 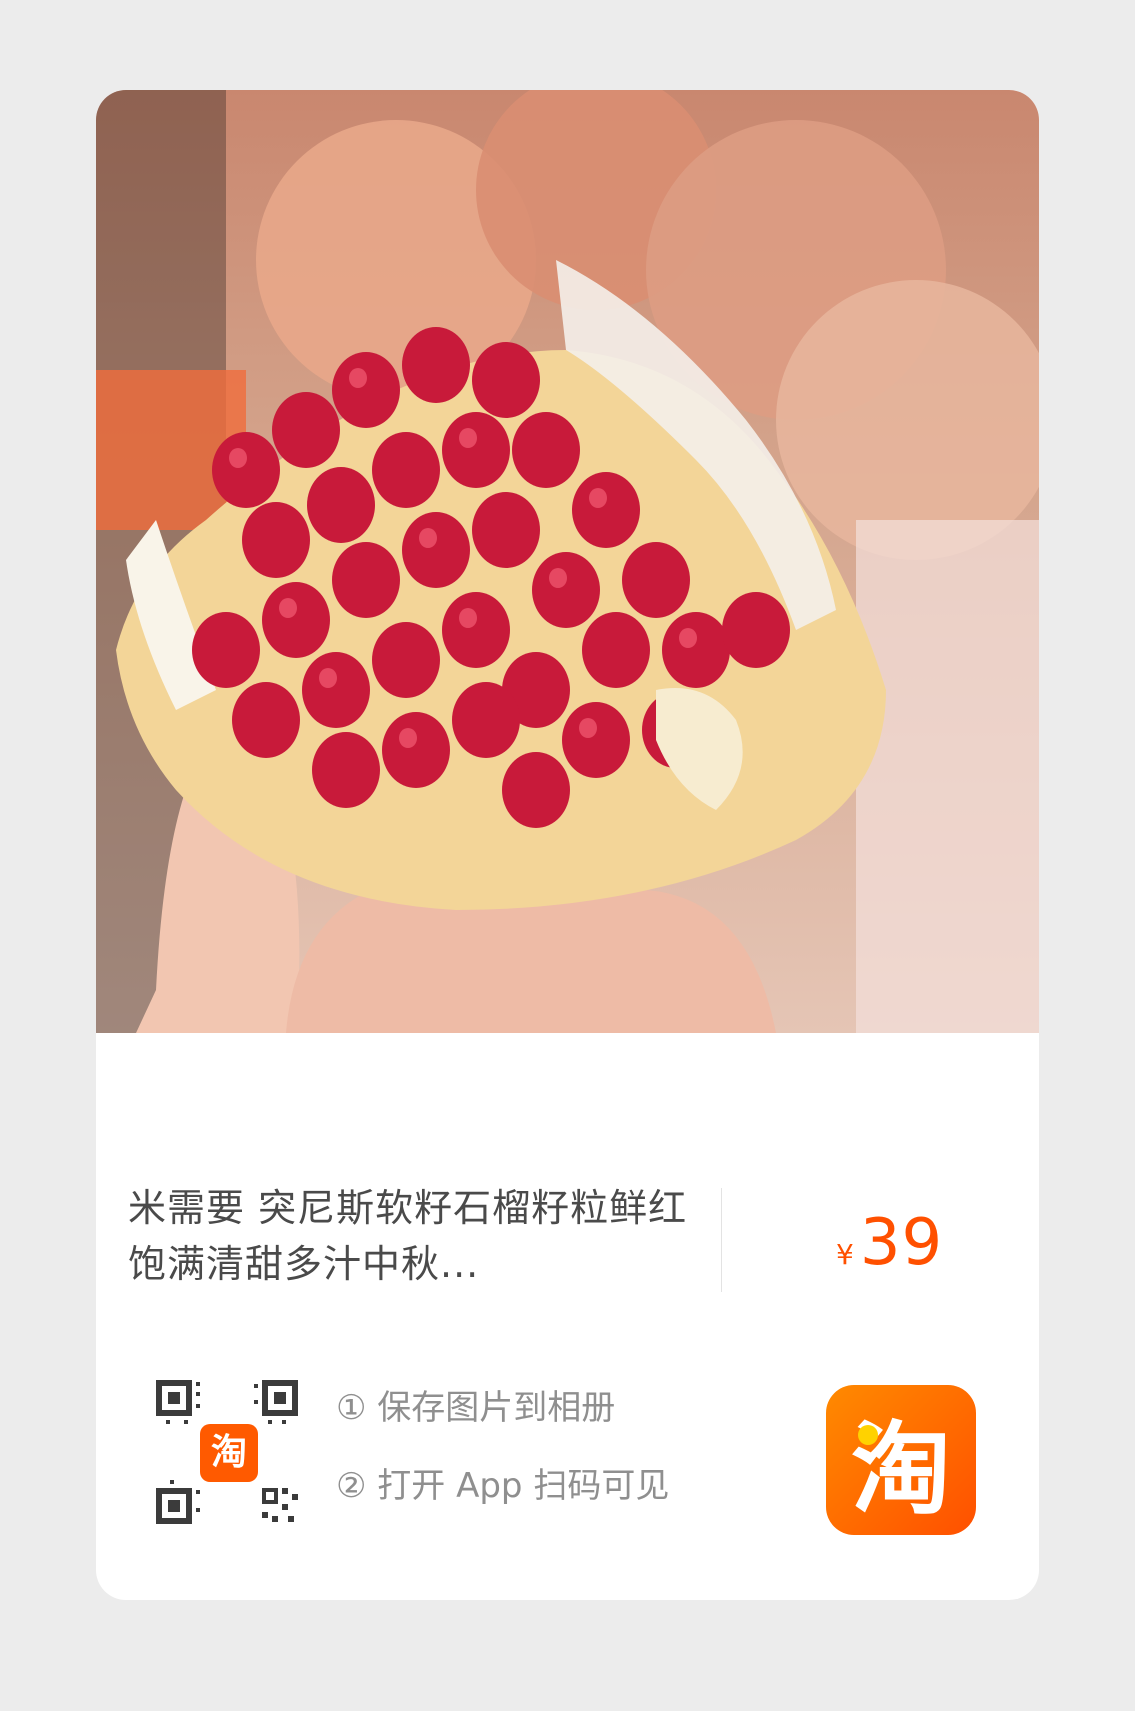 What do you see at coordinates (502, 1464) in the screenshot?
I see `scan-instructions: ① 保存图片到相册 ② 打开 App 扫码可见` at bounding box center [502, 1464].